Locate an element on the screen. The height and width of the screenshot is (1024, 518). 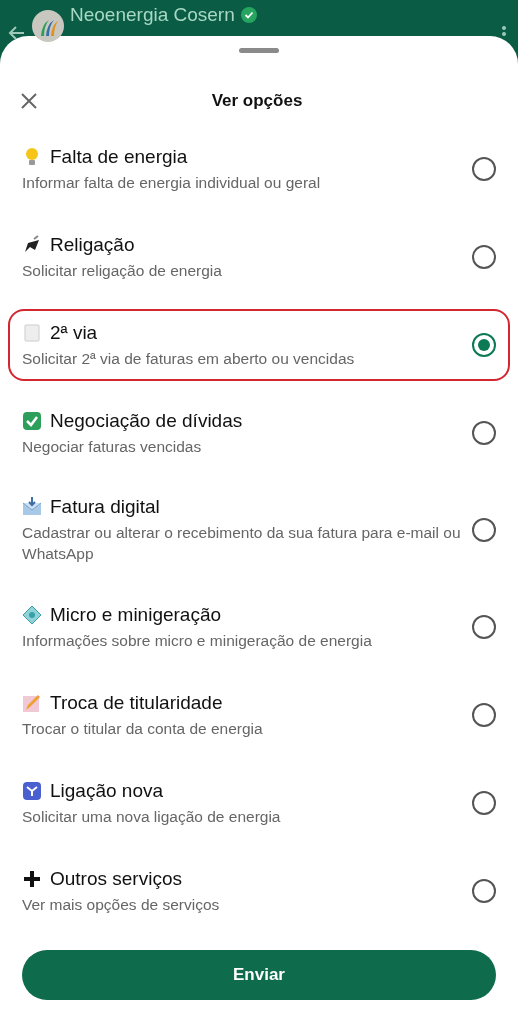
chat-title: Neoenergia Cosern is located at coordinates (152, 15).